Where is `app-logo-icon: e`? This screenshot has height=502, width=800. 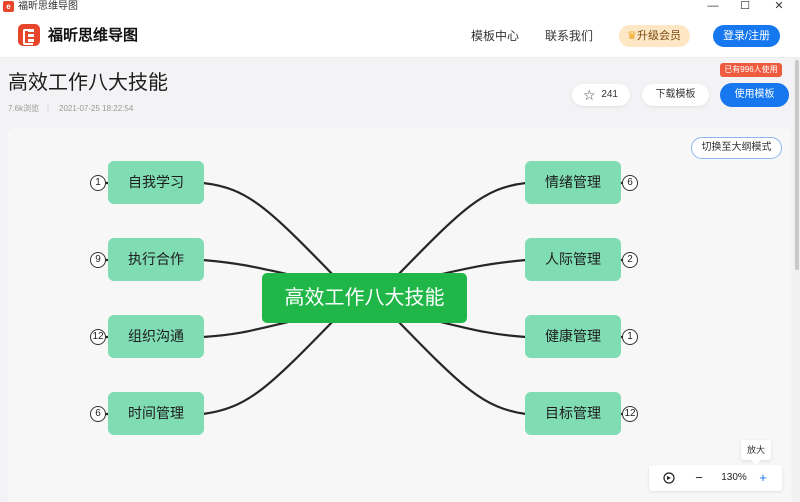
app-logo-icon: e is located at coordinates (8, 6).